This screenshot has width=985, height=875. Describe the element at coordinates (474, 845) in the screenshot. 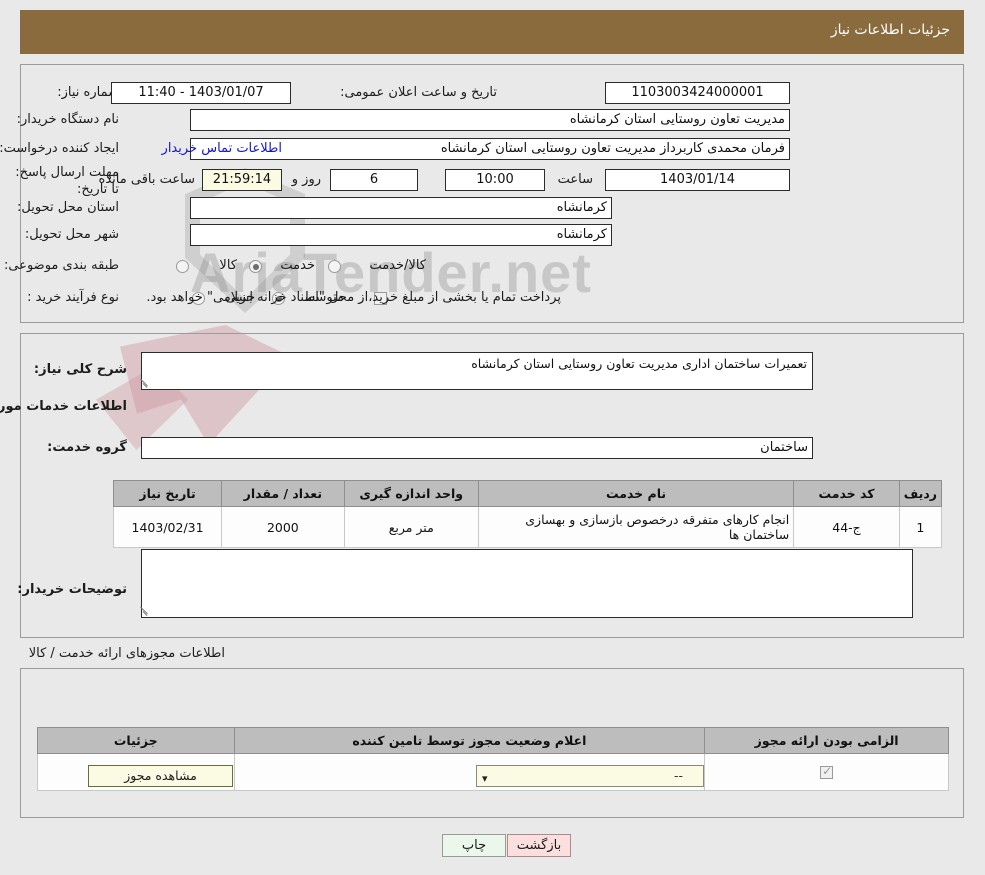

I see `print-button: چاپ` at that location.